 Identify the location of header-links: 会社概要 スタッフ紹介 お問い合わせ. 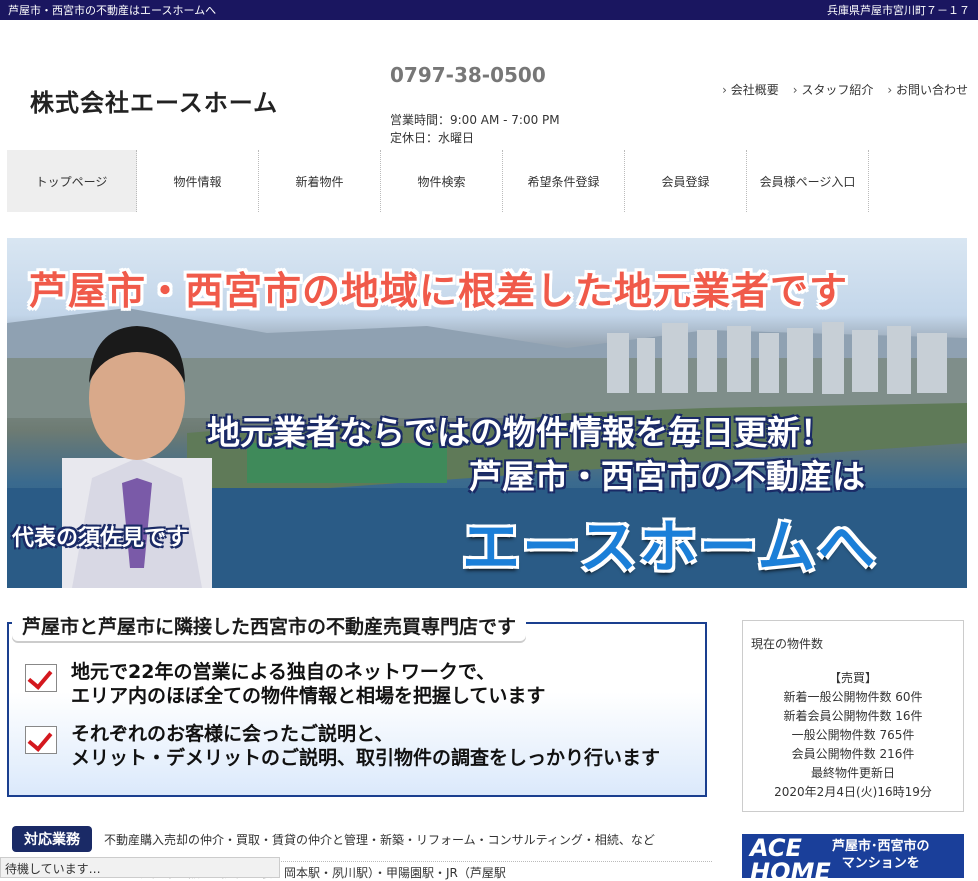
(845, 89).